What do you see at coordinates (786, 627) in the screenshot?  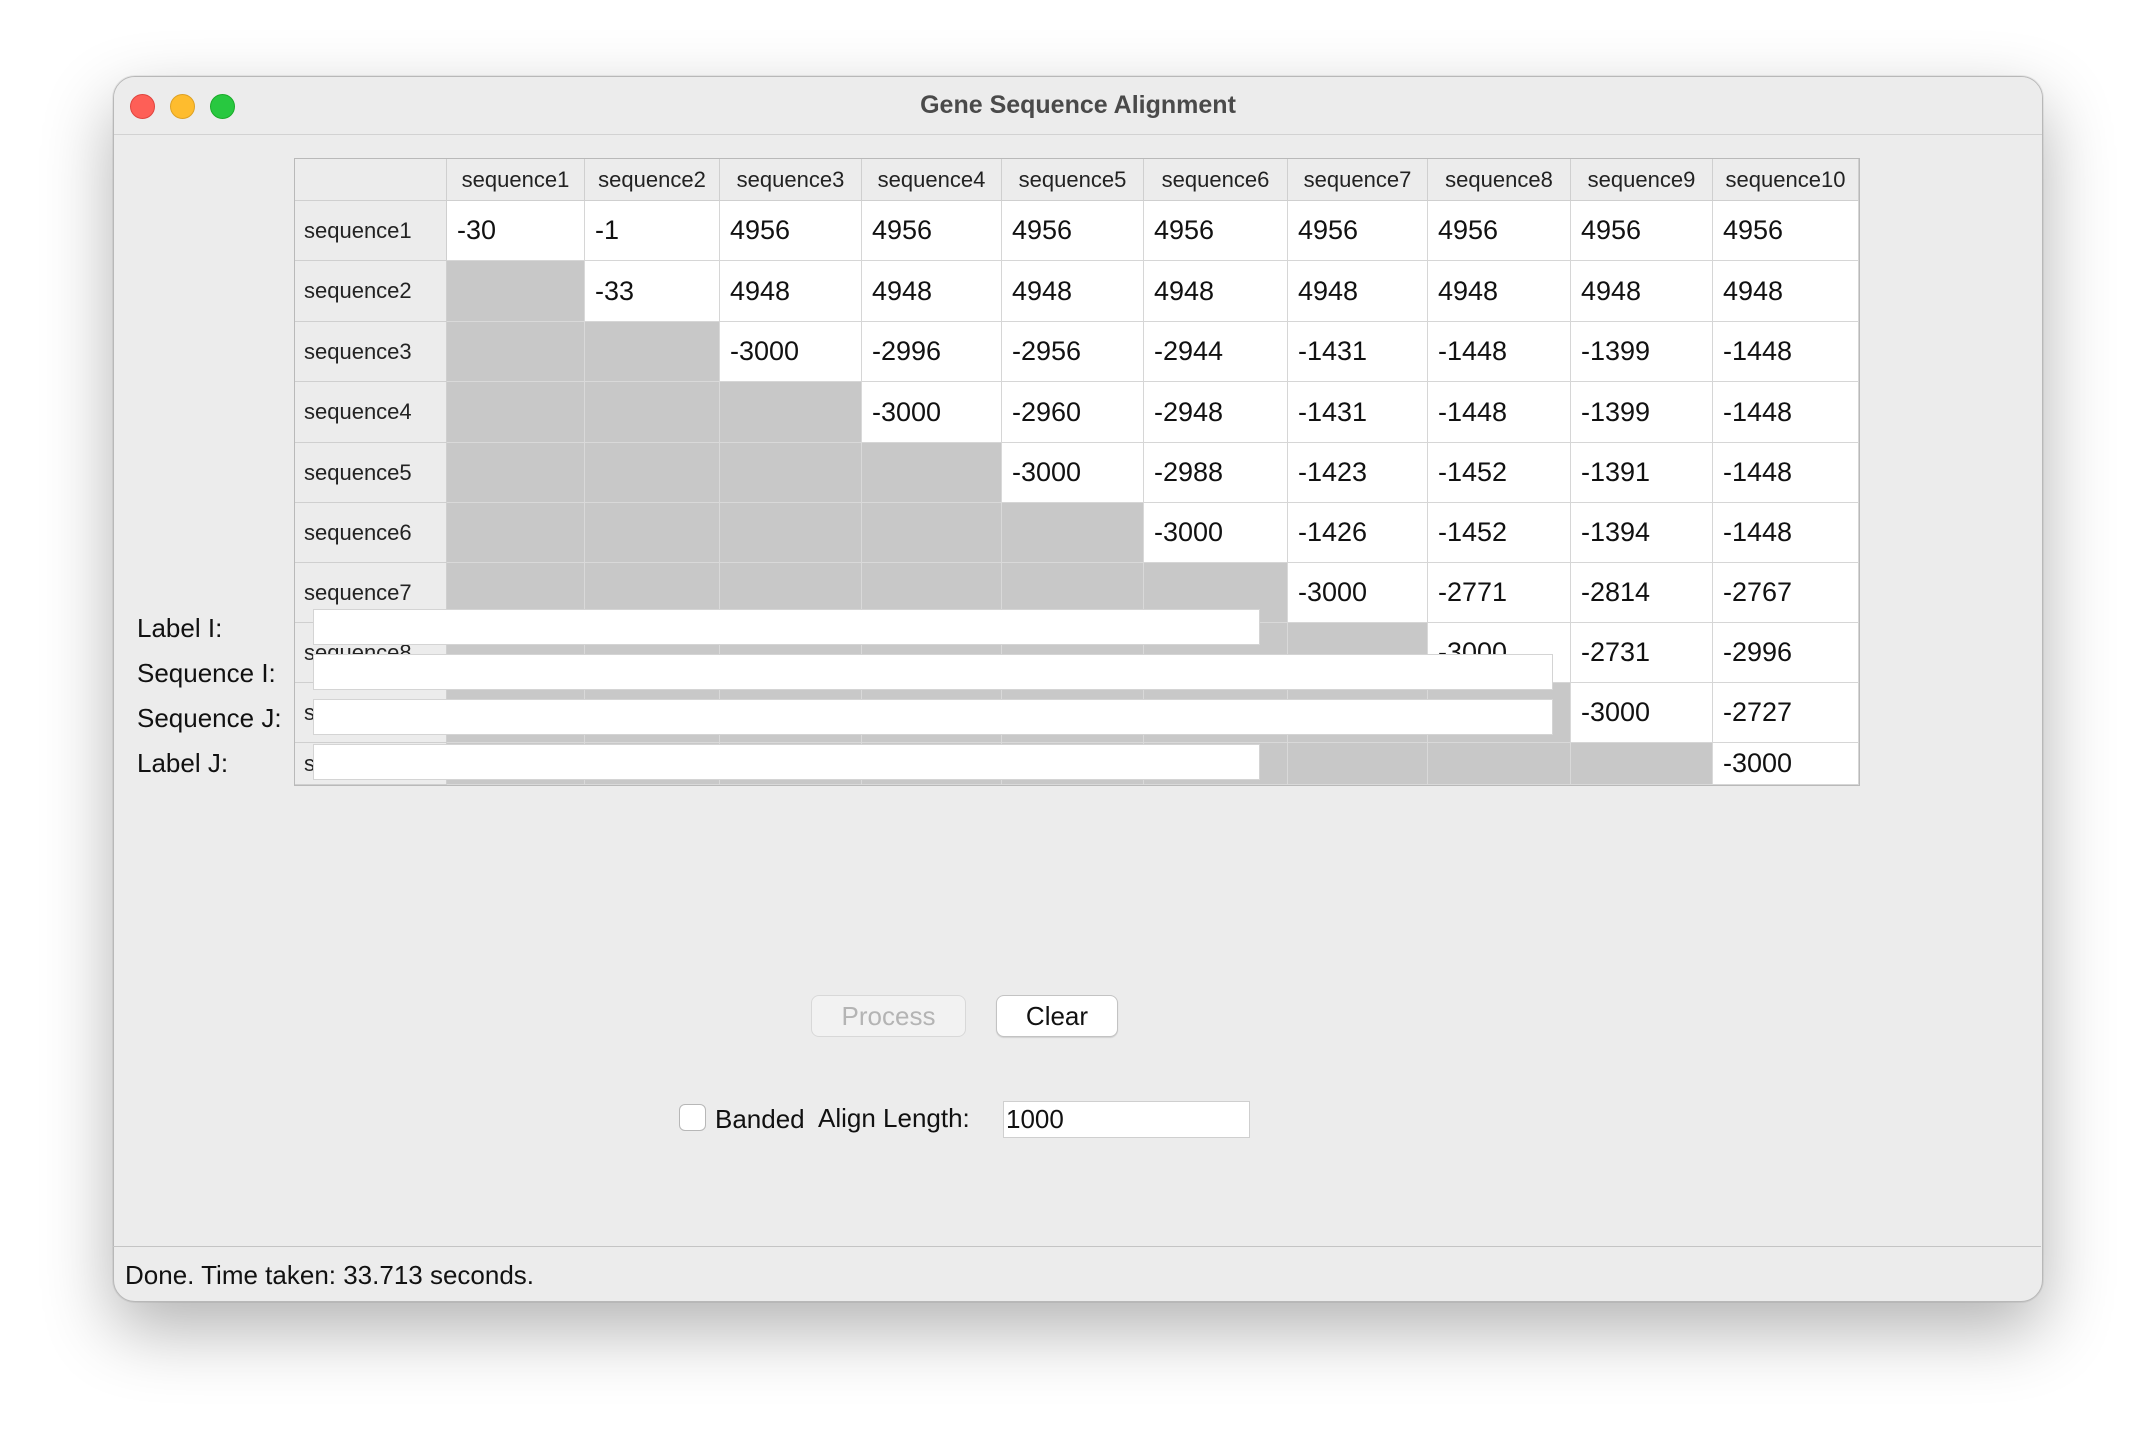 I see `label-i-field` at bounding box center [786, 627].